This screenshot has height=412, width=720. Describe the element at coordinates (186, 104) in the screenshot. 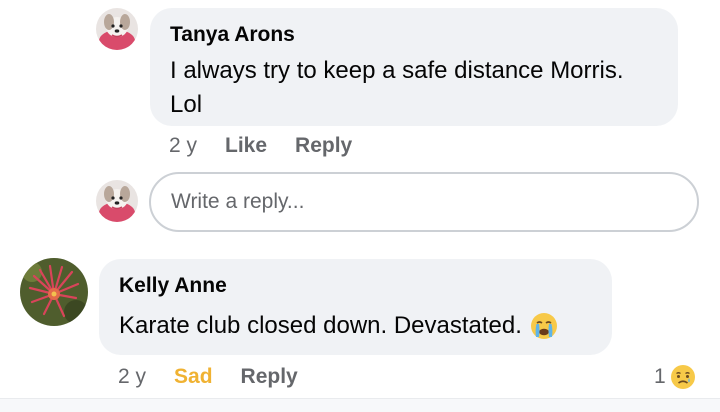

I see `comment-text-line-2: Lol` at that location.